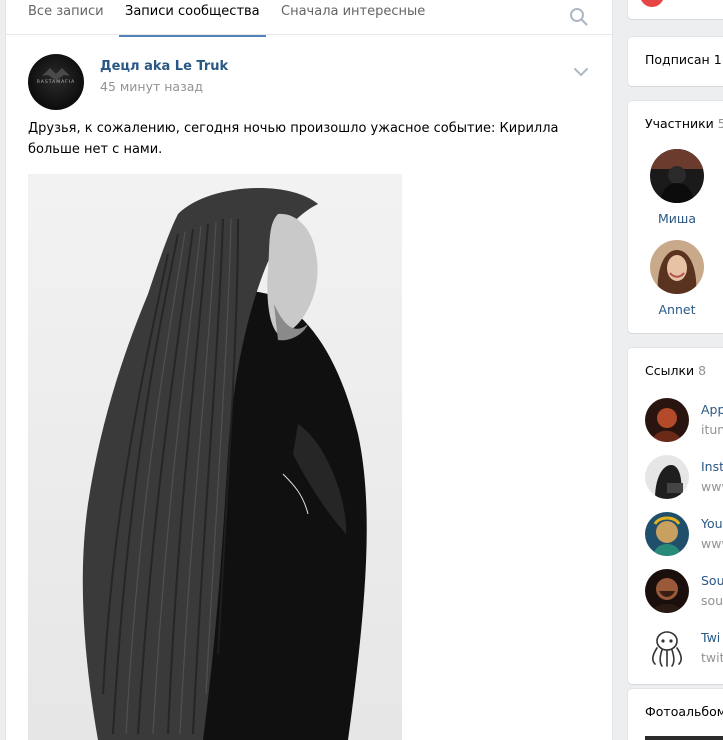  What do you see at coordinates (684, 123) in the screenshot?
I see `members-title: Участники 5` at bounding box center [684, 123].